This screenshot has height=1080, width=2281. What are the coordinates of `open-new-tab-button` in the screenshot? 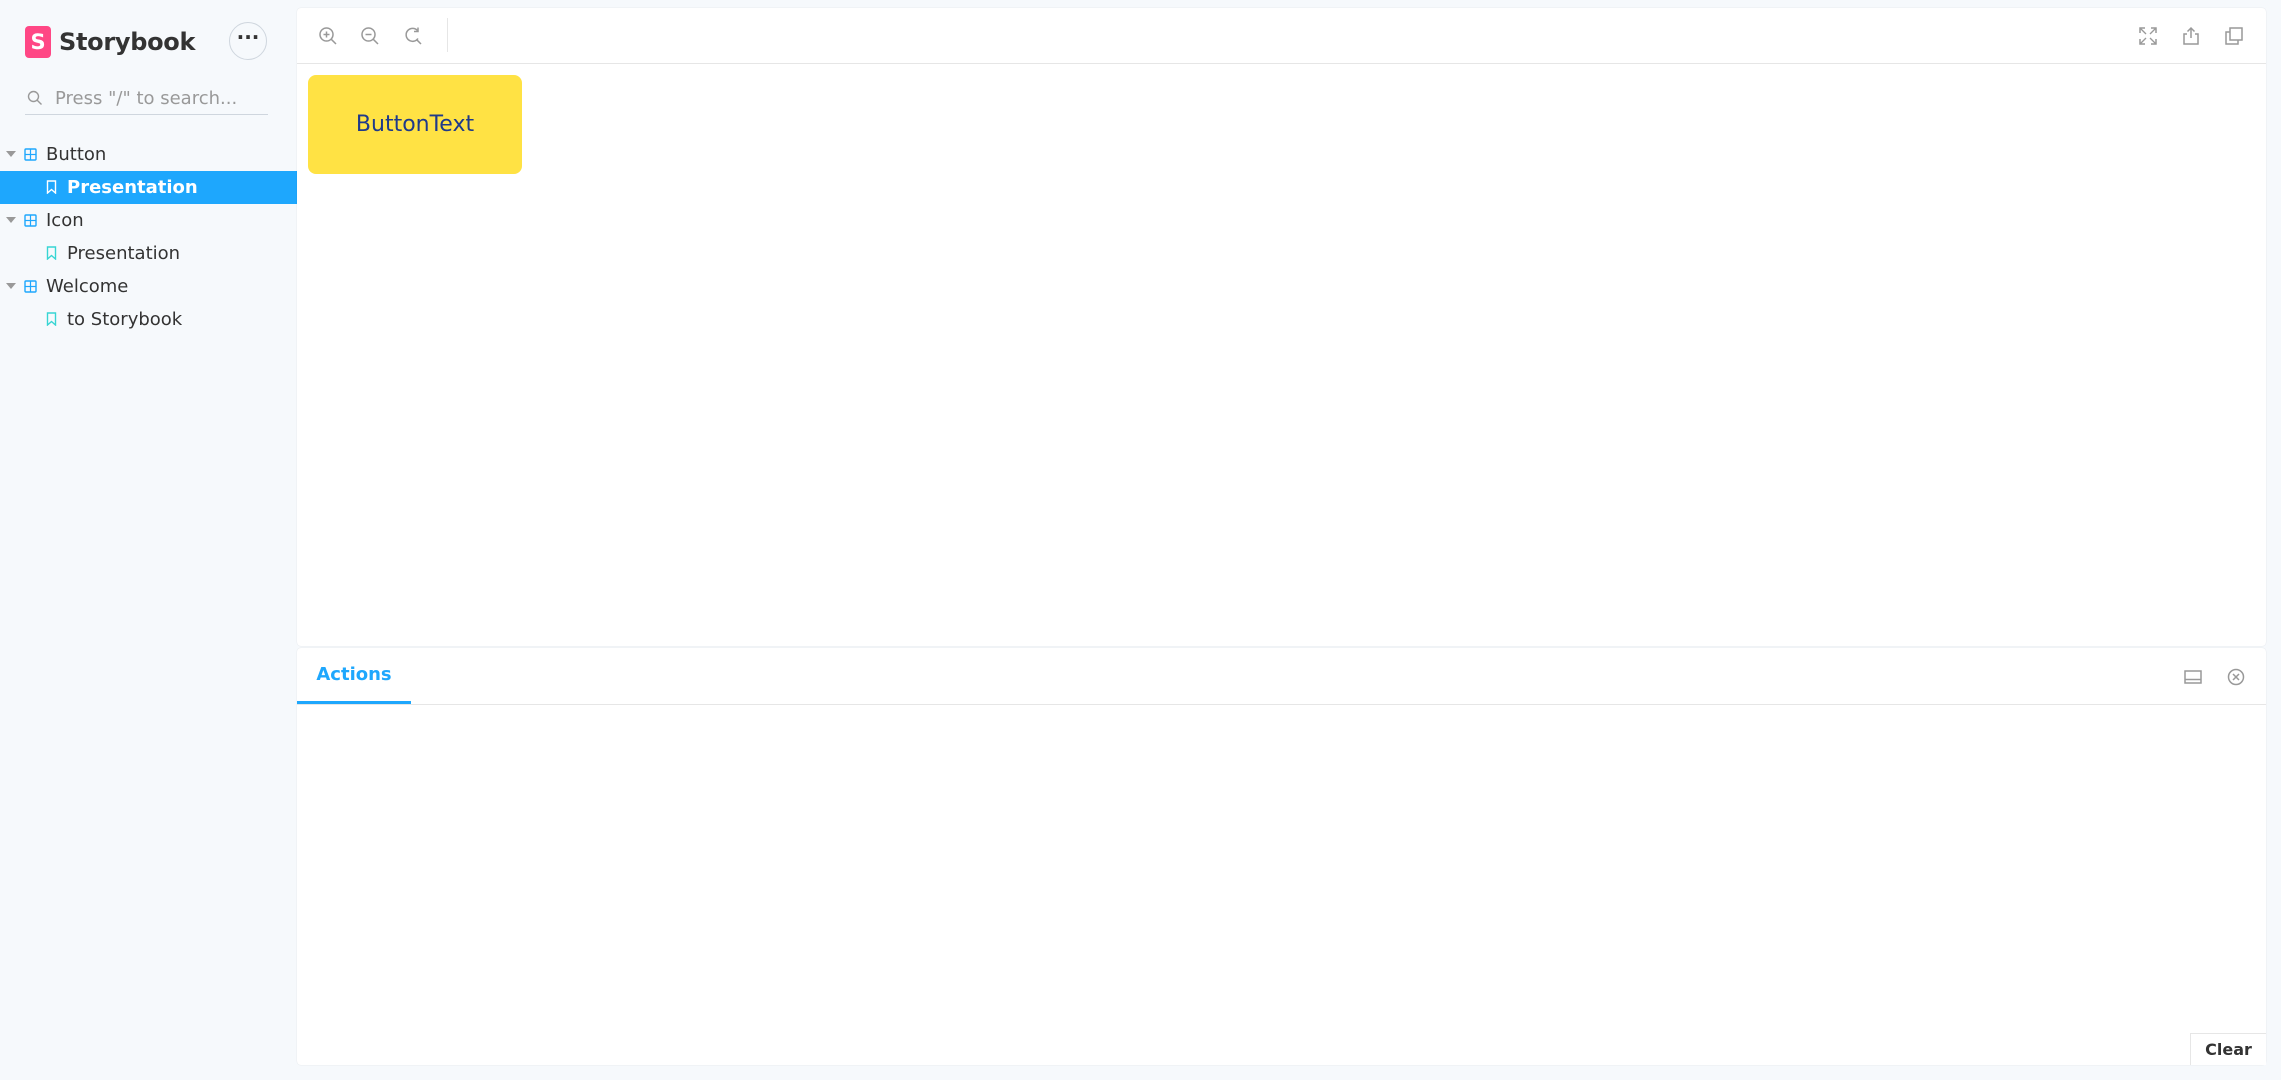 It's located at (2234, 36).